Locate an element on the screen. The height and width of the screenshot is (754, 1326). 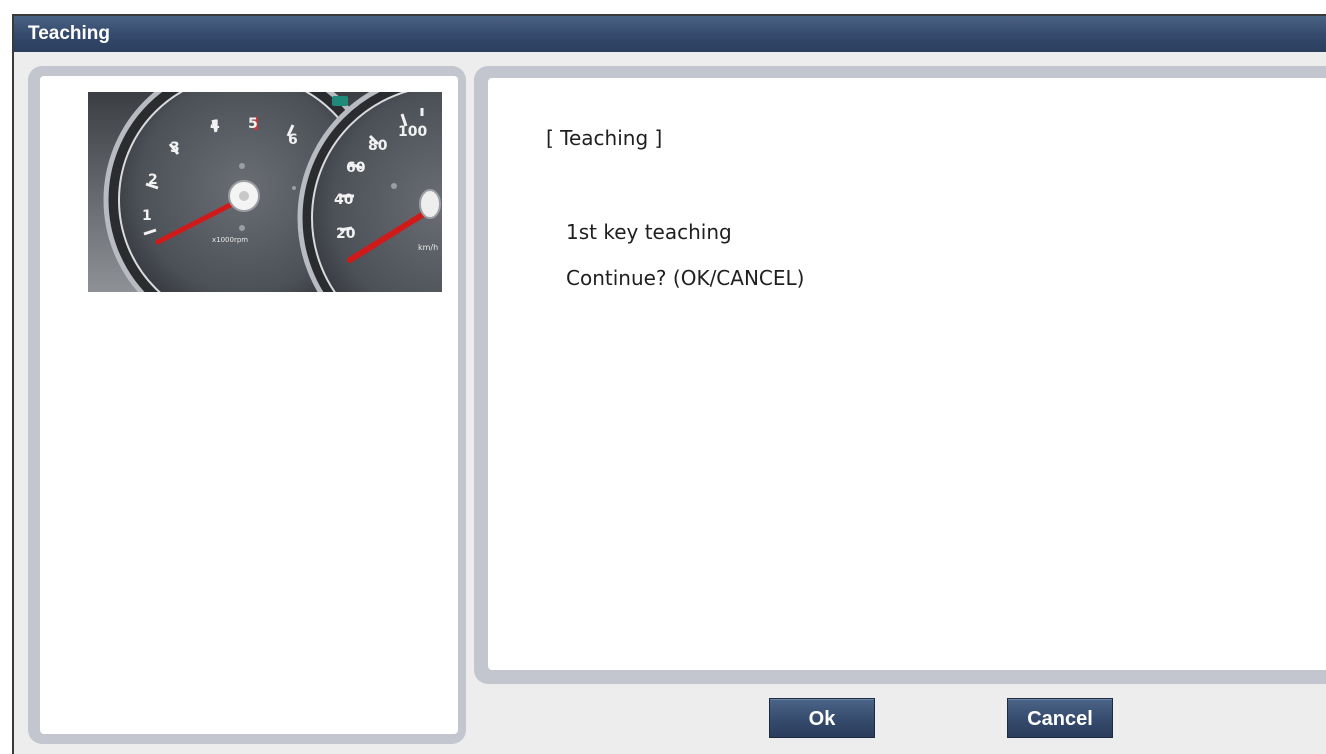
tach-unit-label: x1000rpm is located at coordinates (230, 240).